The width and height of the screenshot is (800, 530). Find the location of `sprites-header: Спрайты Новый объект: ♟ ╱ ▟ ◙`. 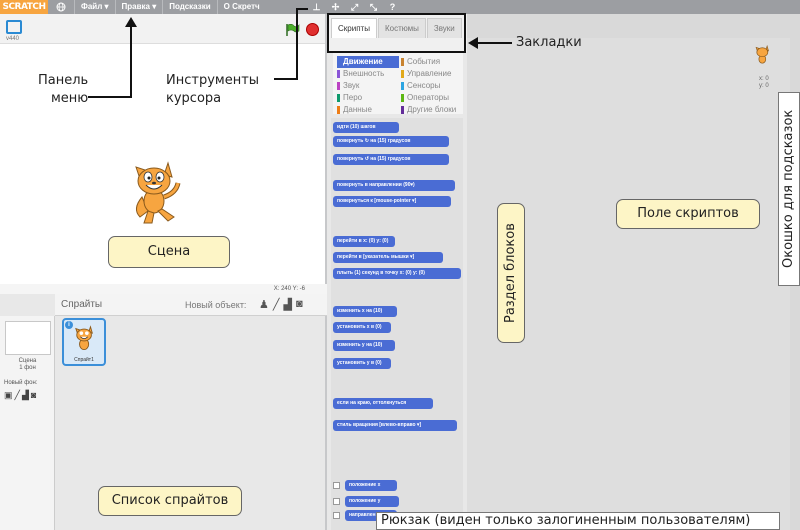

sprites-header: Спрайты Новый объект: ♟ ╱ ▟ ◙ is located at coordinates (191, 305).